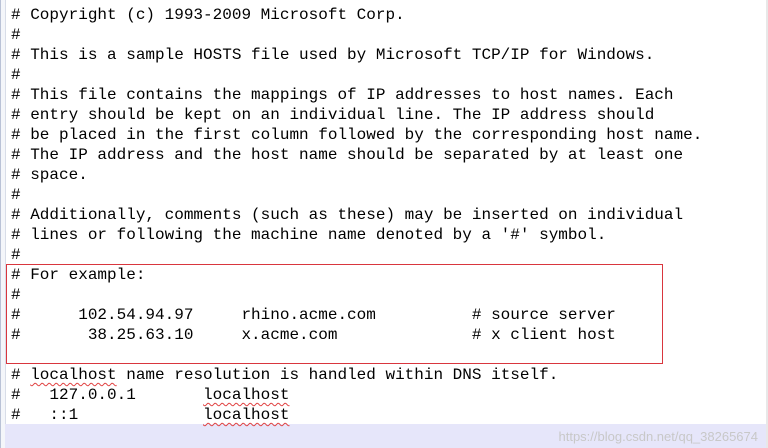 The width and height of the screenshot is (768, 448). Describe the element at coordinates (107, 395) in the screenshot. I see `line-text: # 127.0.0.1` at that location.